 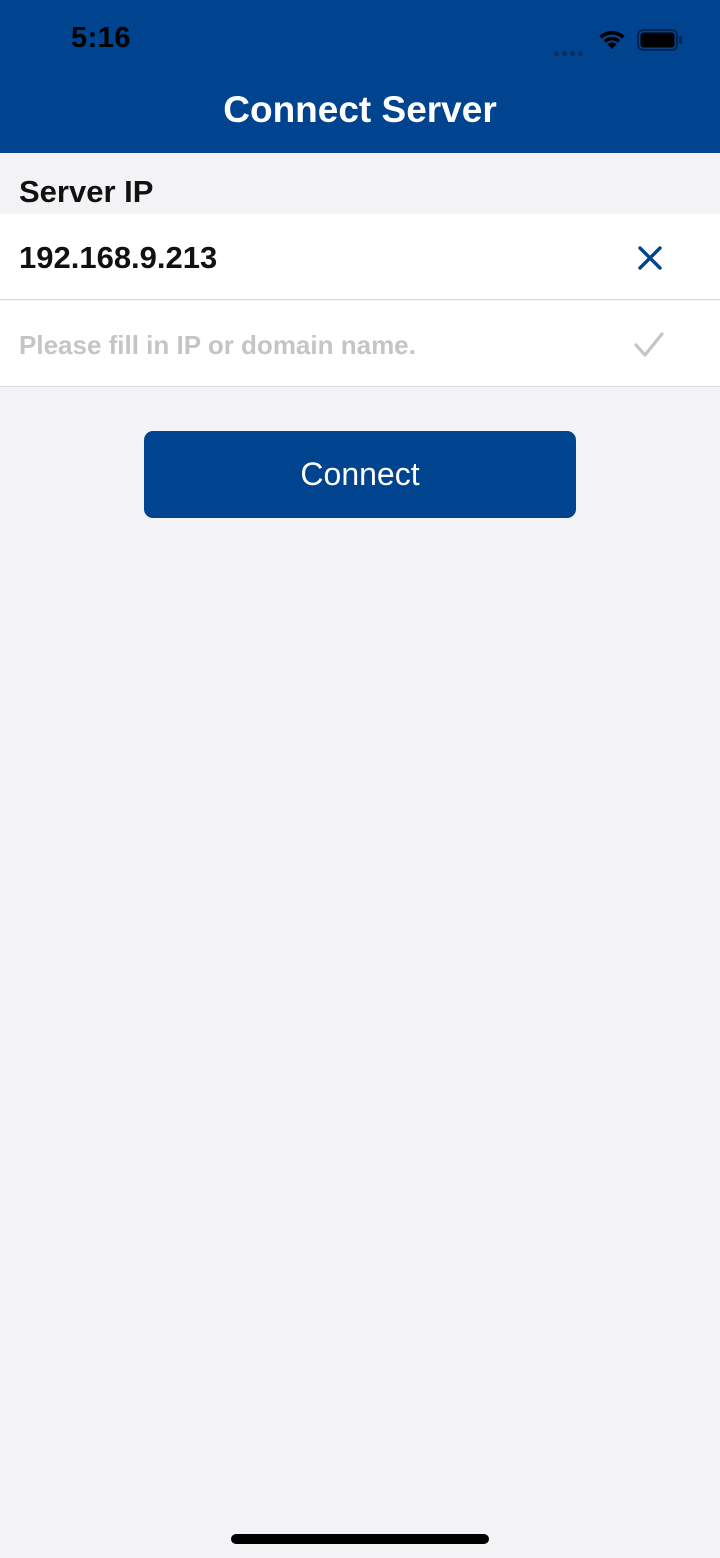 I want to click on connect-button: Connect, so click(x=360, y=474).